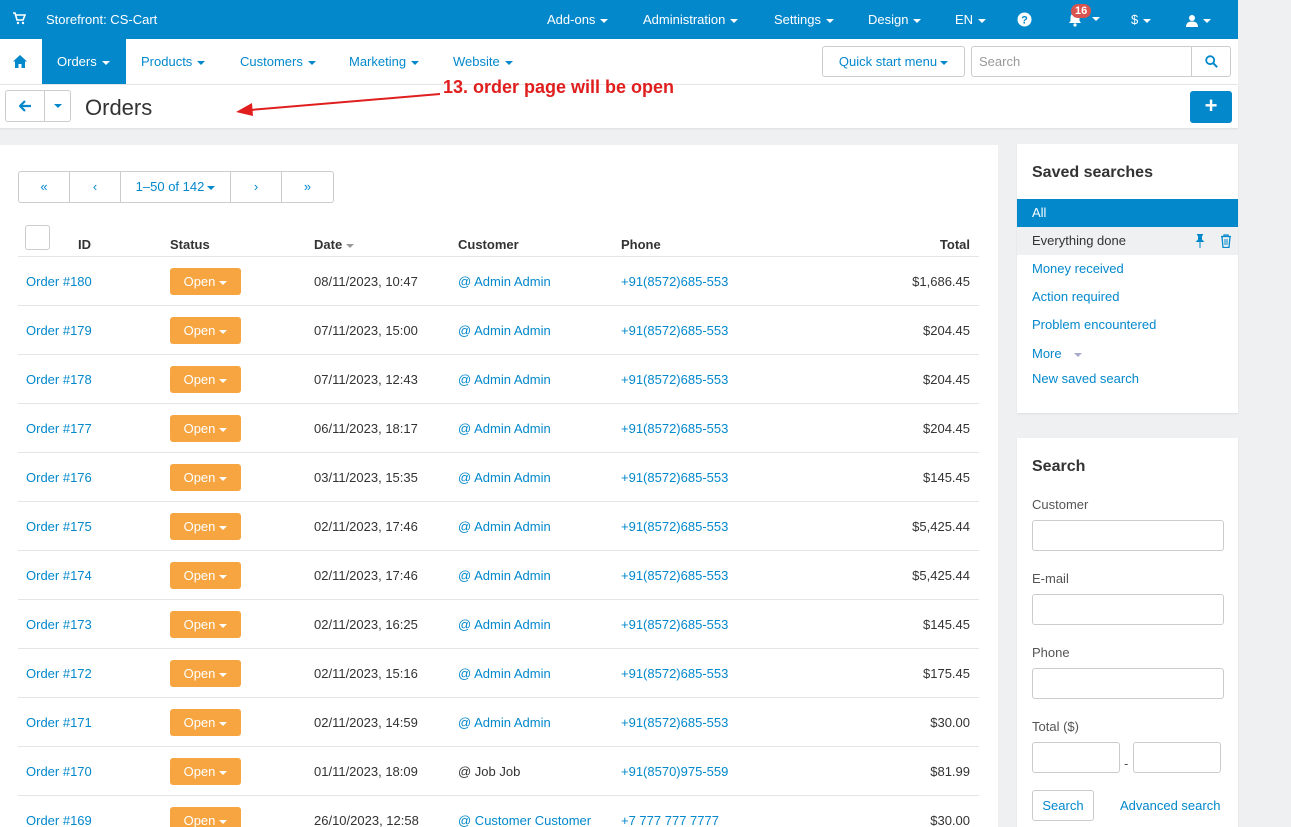 This screenshot has height=827, width=1291. What do you see at coordinates (1076, 757) in the screenshot?
I see `total-from-input` at bounding box center [1076, 757].